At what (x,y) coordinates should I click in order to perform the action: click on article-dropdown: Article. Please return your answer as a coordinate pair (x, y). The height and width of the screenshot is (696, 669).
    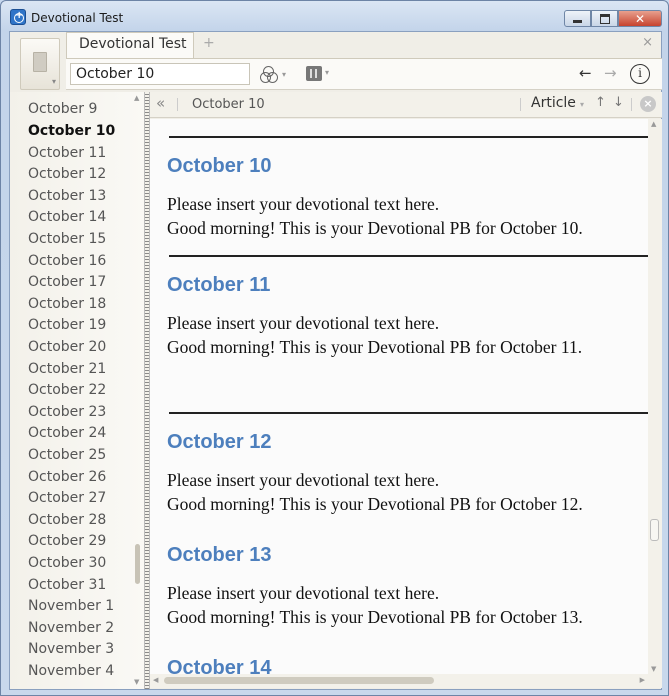
    Looking at the image, I should click on (553, 103).